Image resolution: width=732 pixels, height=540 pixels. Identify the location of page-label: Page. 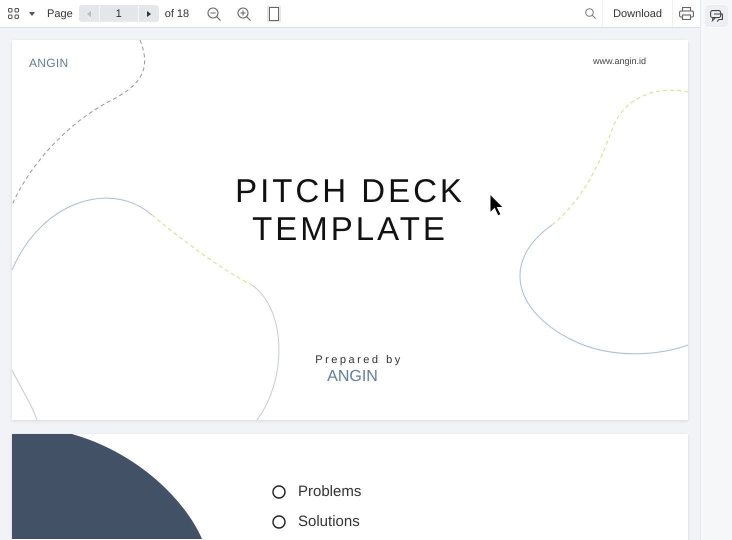
(60, 14).